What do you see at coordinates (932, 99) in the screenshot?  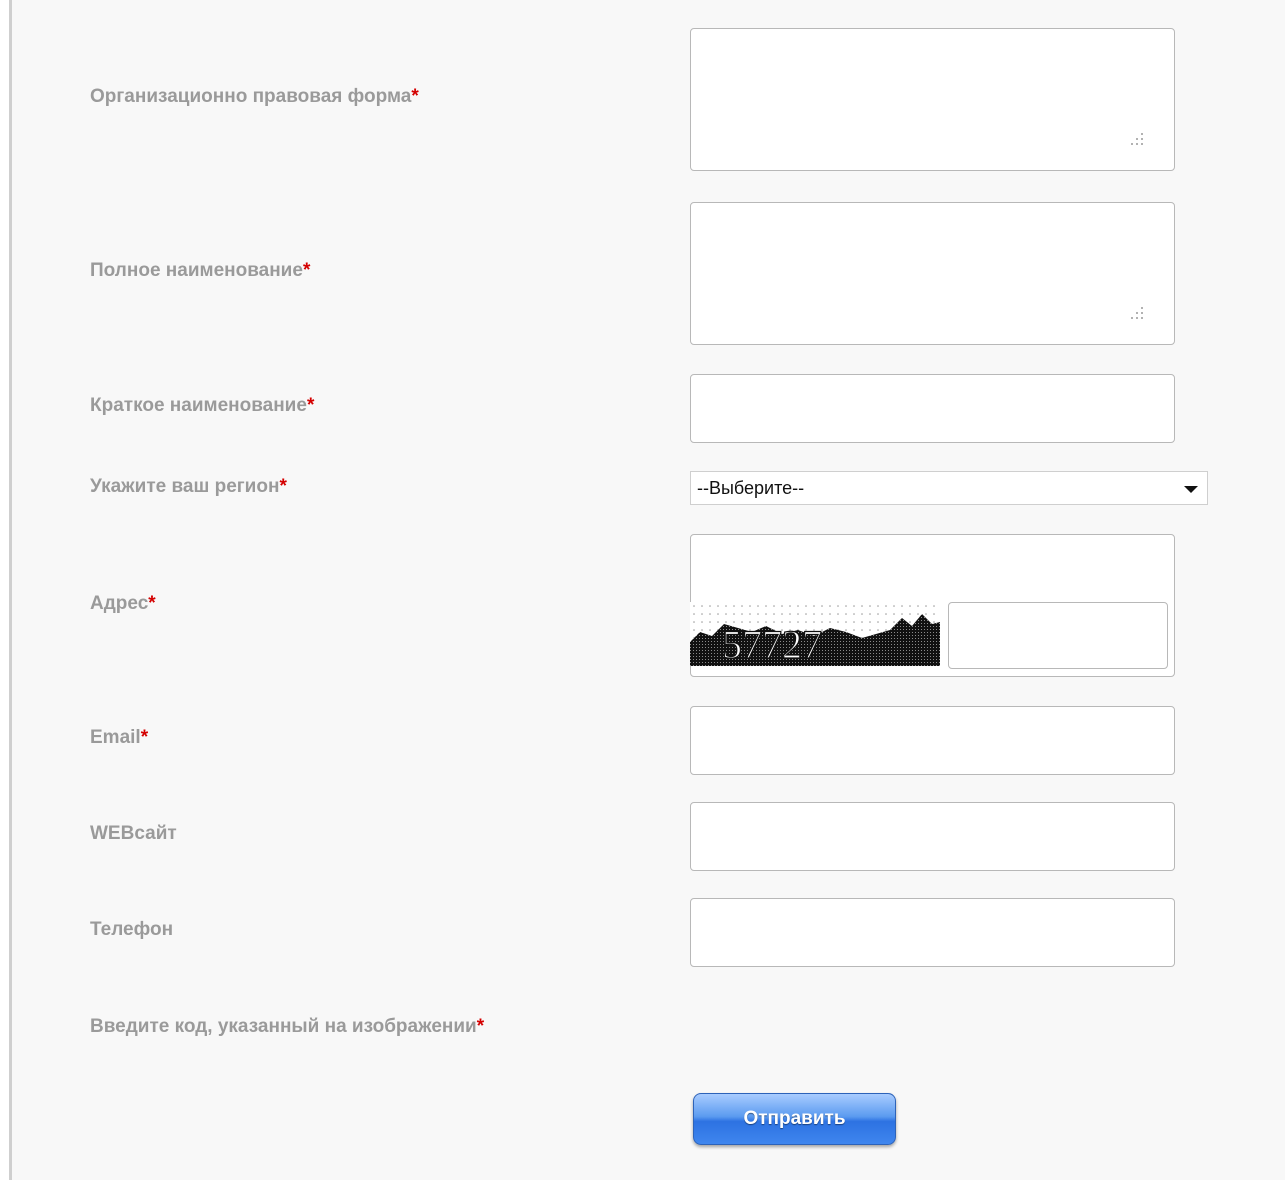 I see `legal-form-textarea` at bounding box center [932, 99].